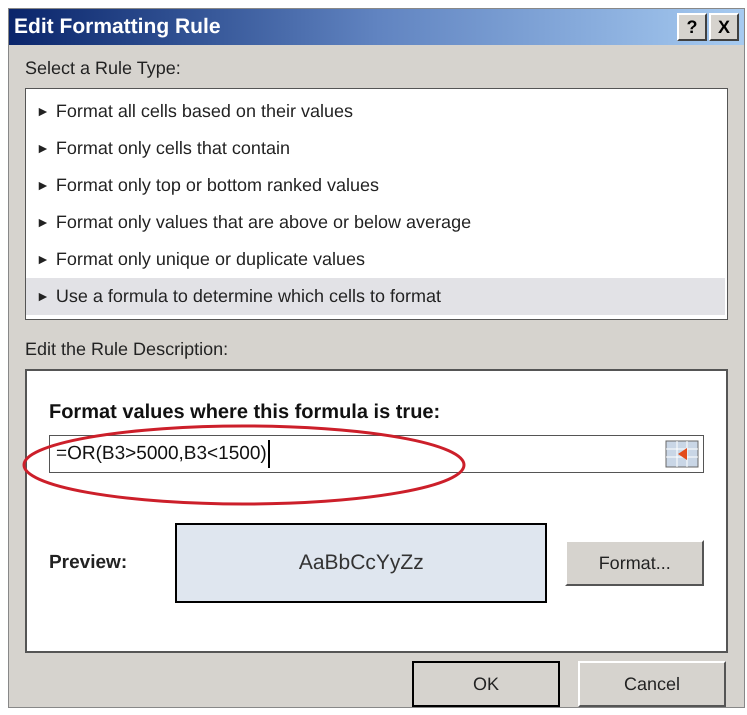 The height and width of the screenshot is (715, 747). What do you see at coordinates (163, 454) in the screenshot?
I see `formula-text: =OR(B3>5000,B3<1500)` at bounding box center [163, 454].